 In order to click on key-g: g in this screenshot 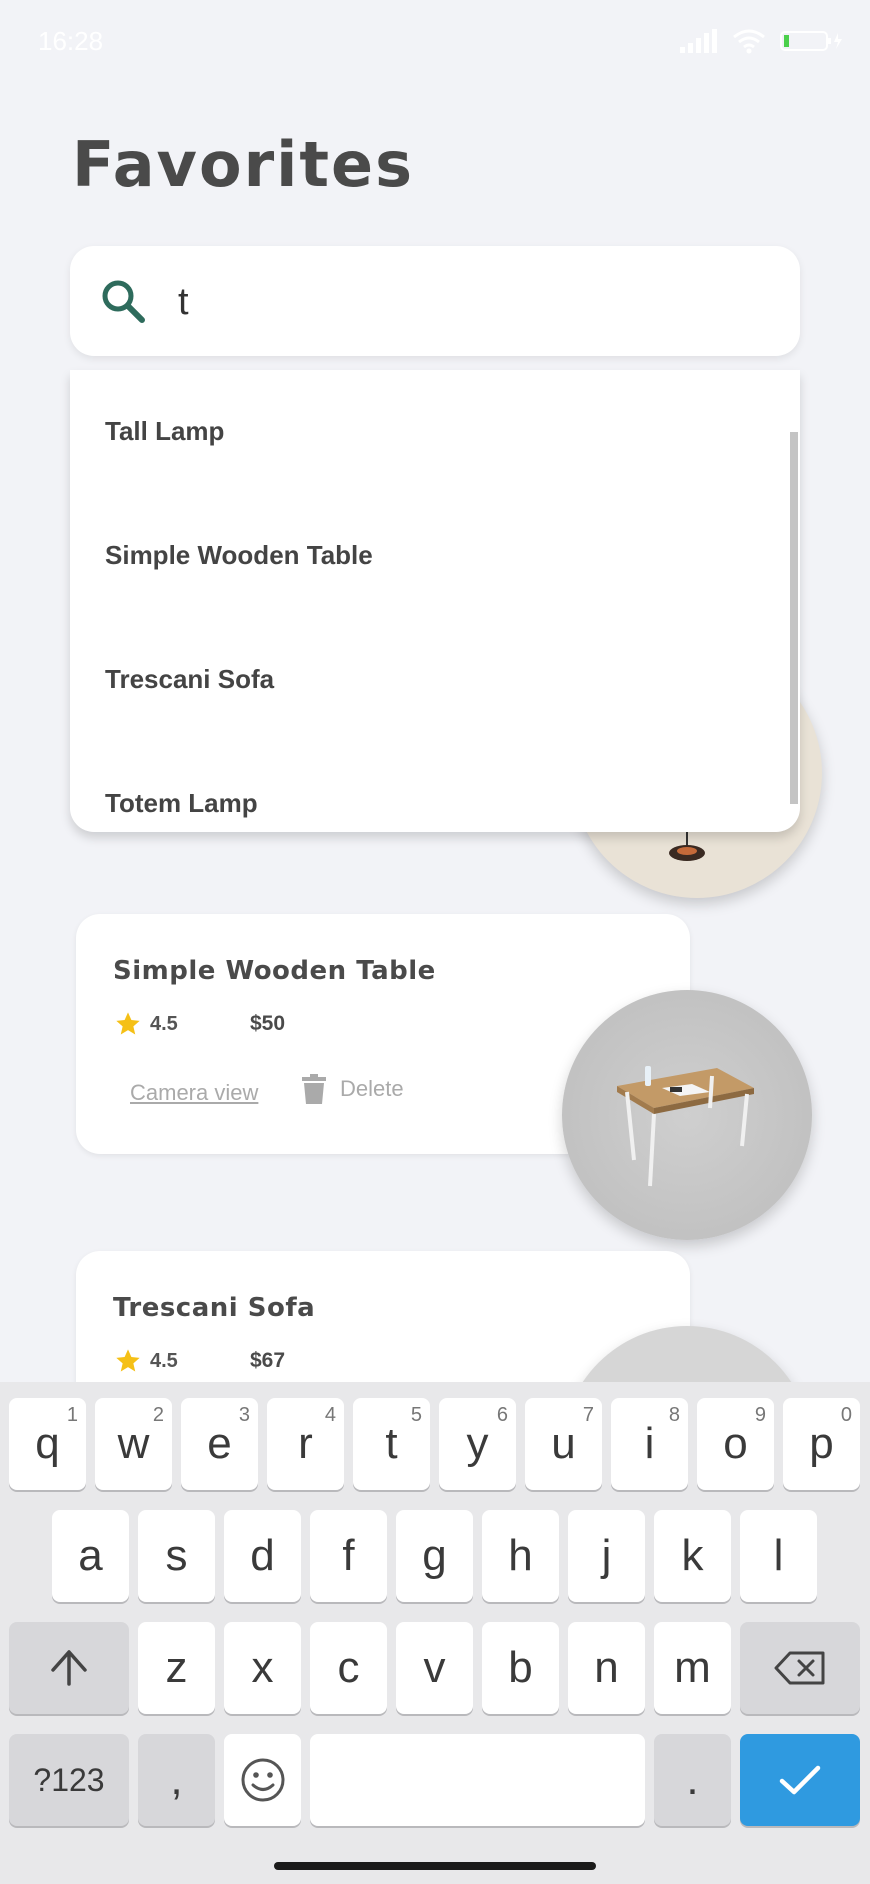, I will do `click(434, 1556)`.